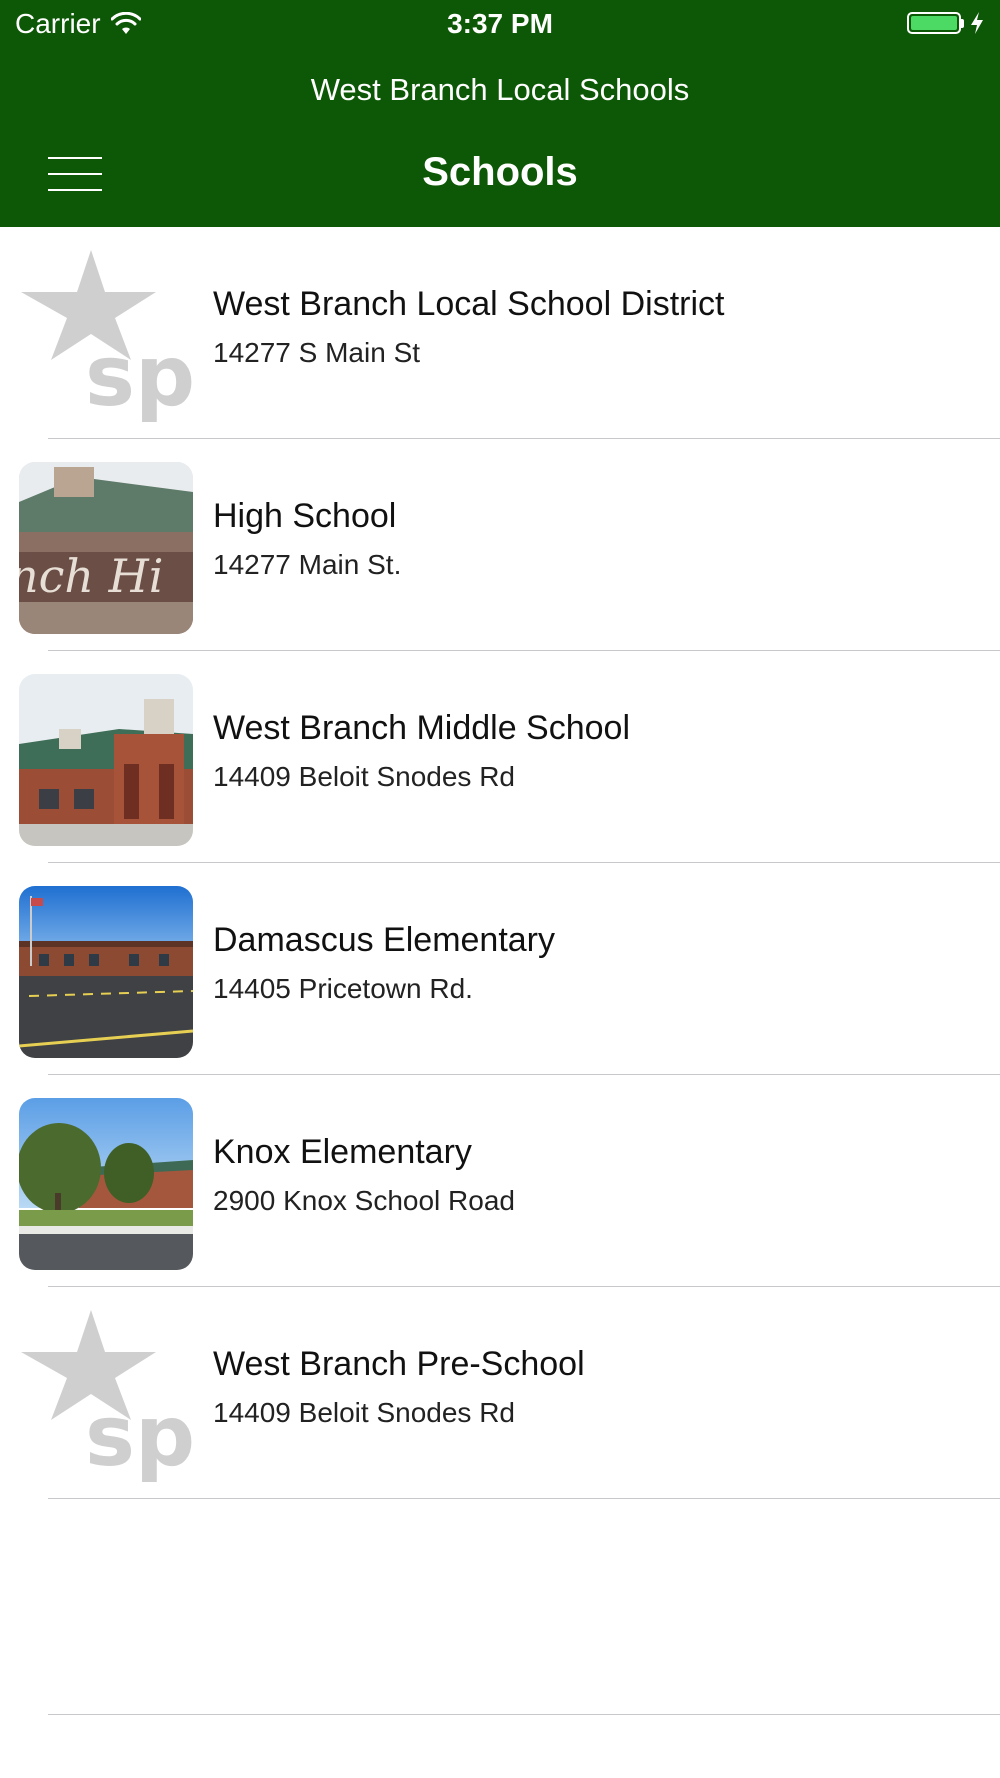 The height and width of the screenshot is (1778, 1000). I want to click on row-divider, so click(524, 1498).